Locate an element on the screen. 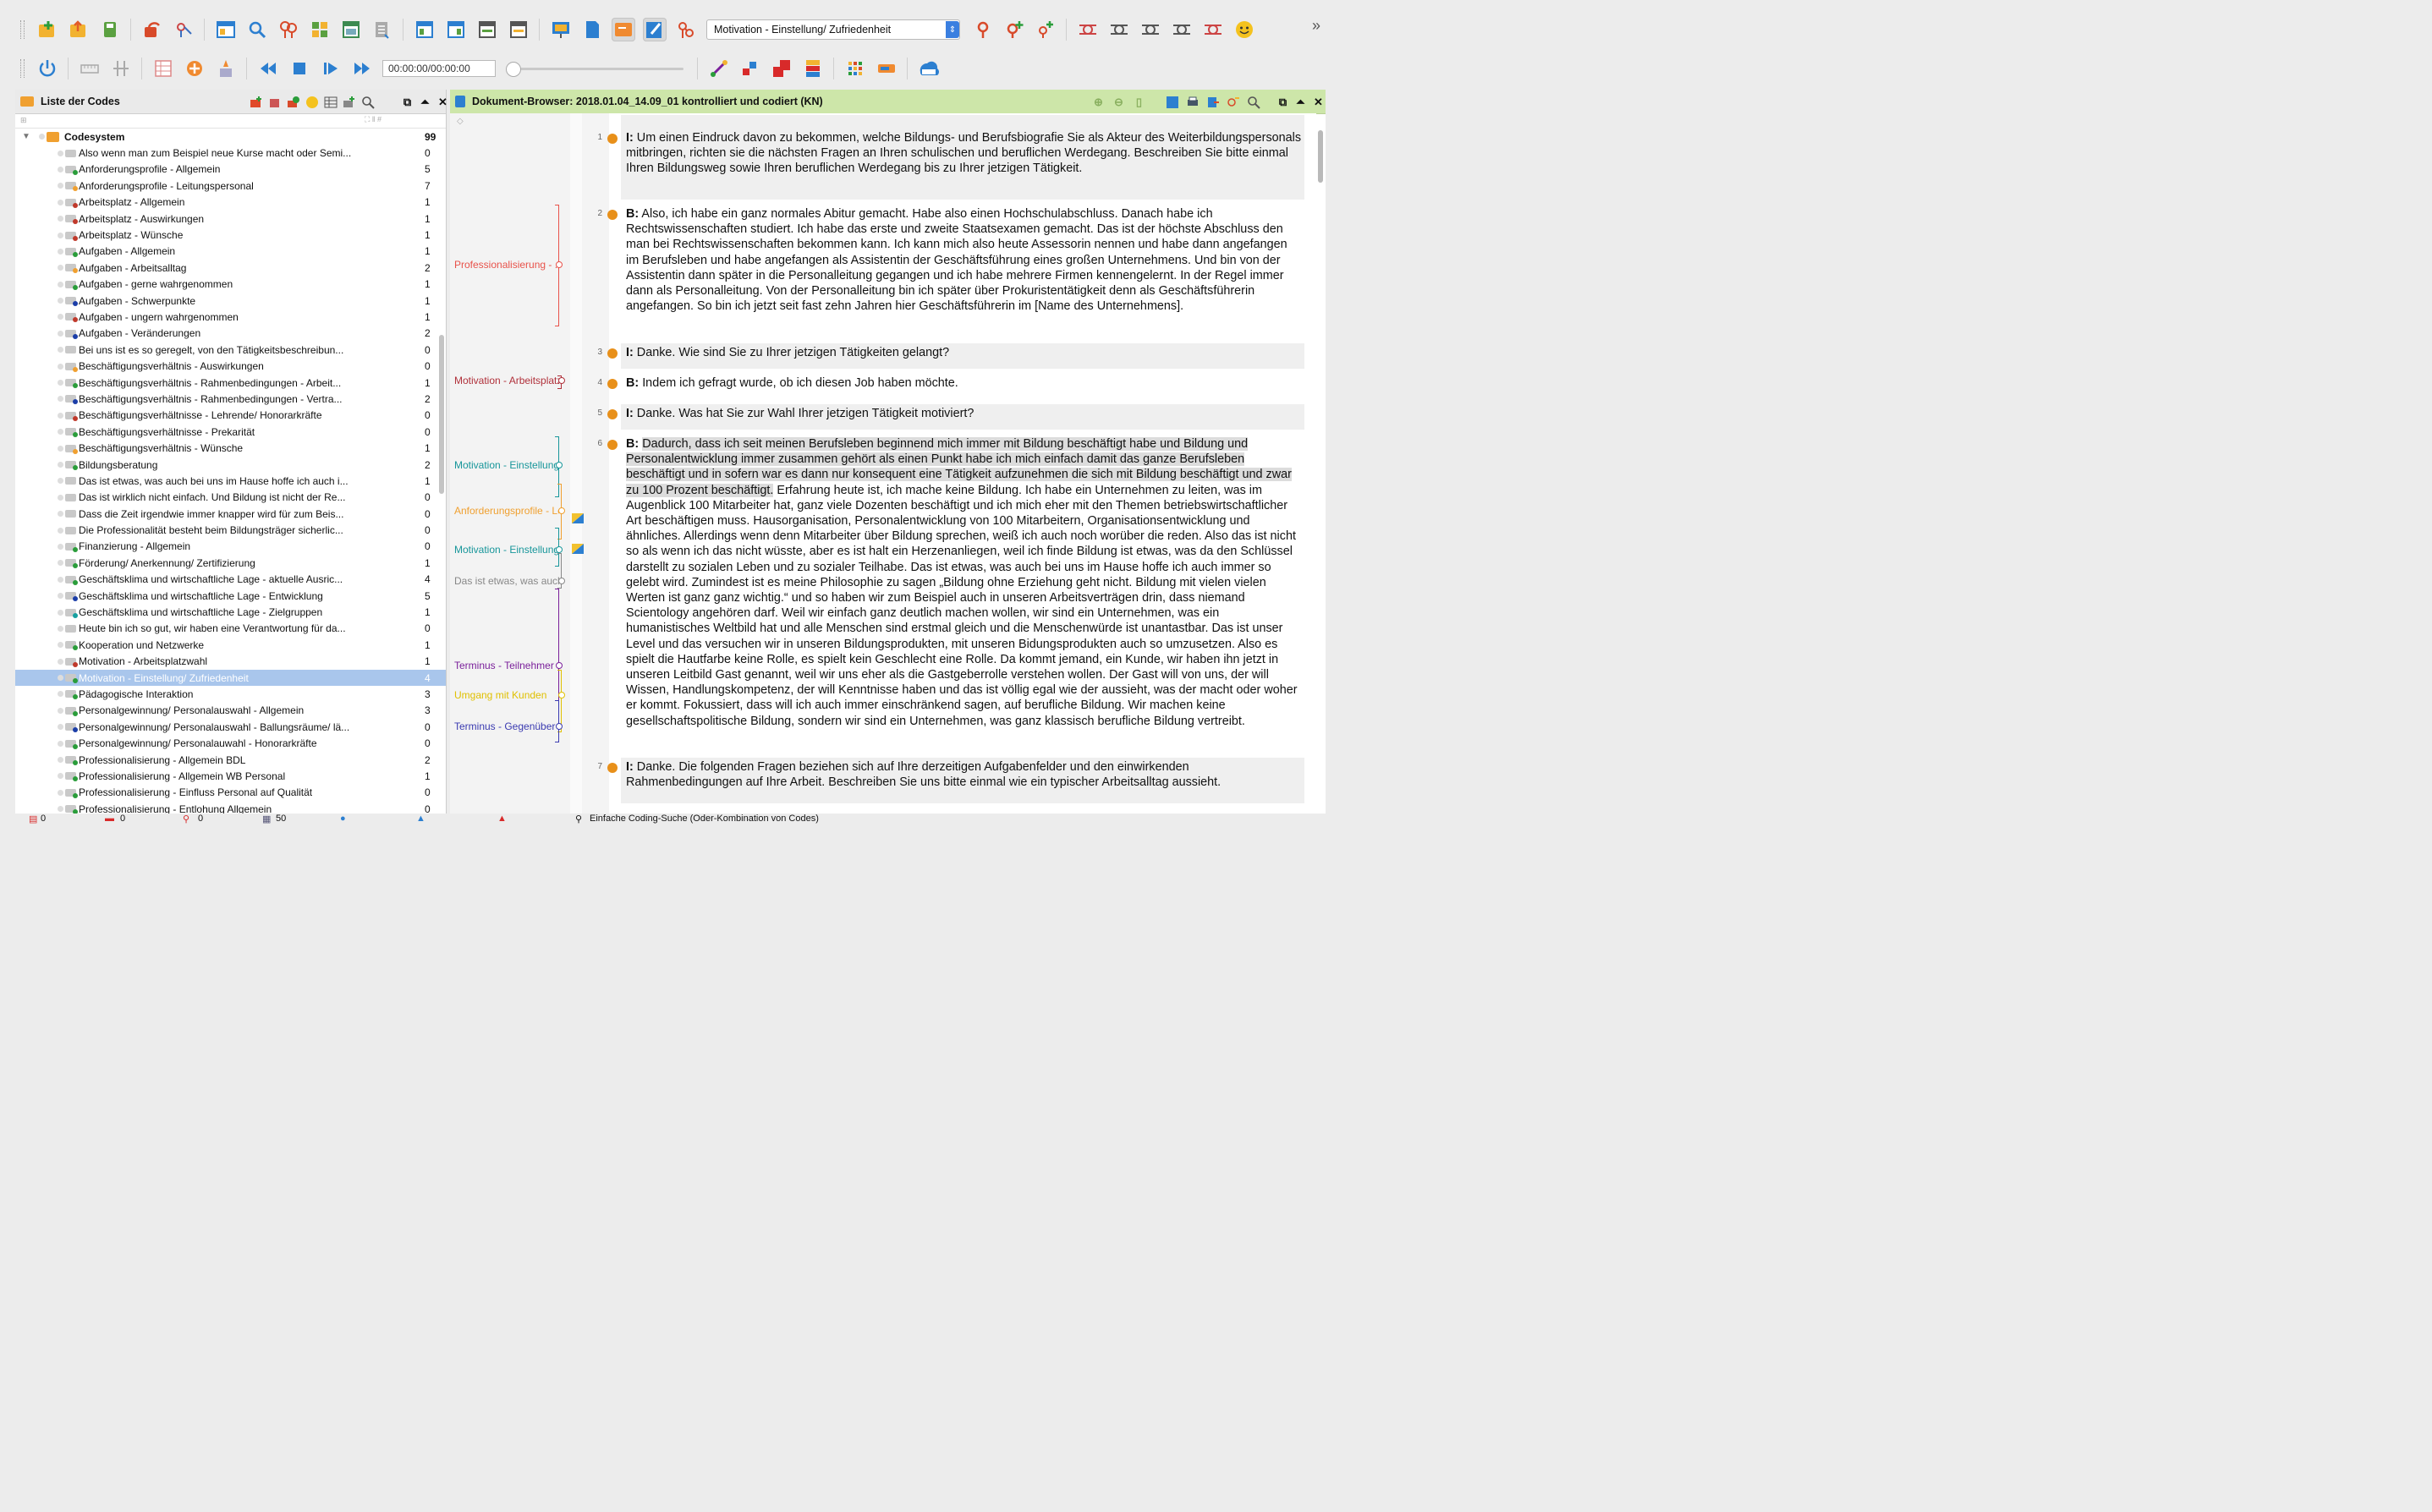 The height and width of the screenshot is (1512, 2432). code-sets-icon is located at coordinates (275, 102).